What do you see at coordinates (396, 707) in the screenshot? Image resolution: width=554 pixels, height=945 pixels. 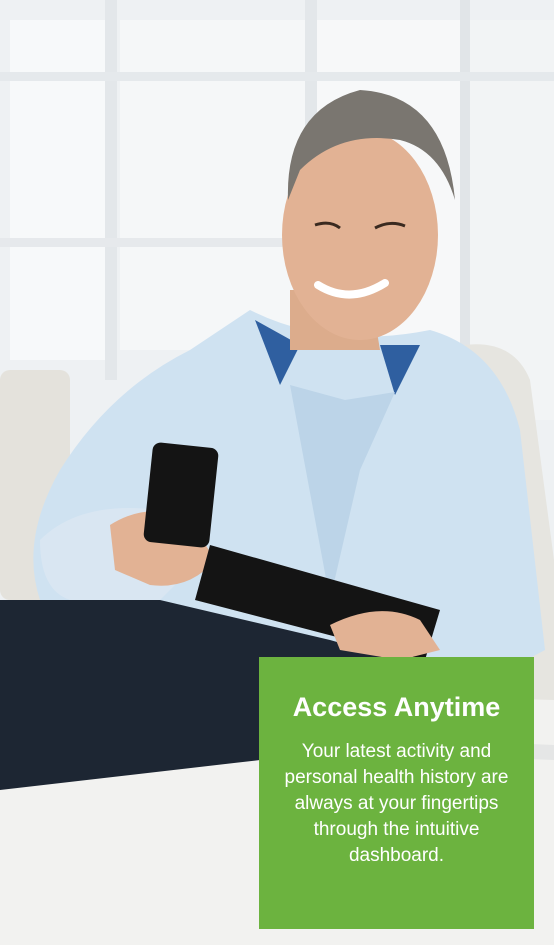 I see `card-title: Access Anytime` at bounding box center [396, 707].